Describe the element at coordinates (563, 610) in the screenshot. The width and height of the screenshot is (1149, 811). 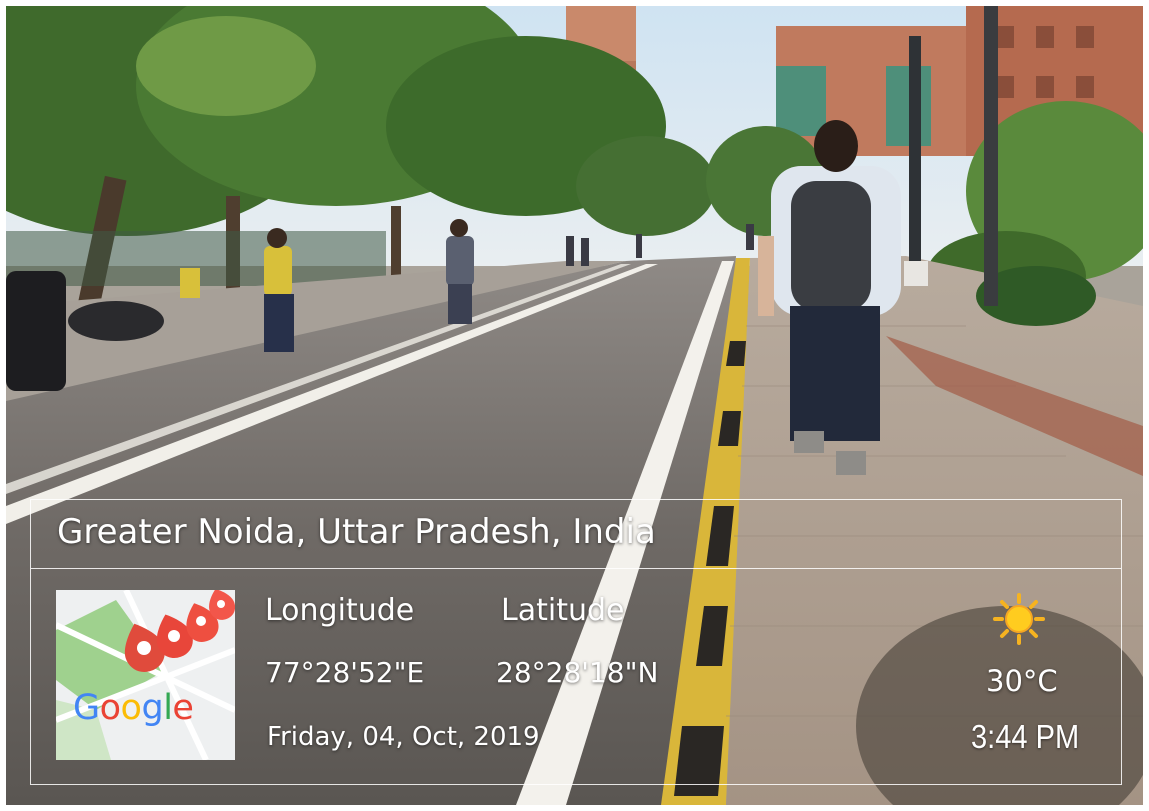
I see `latitude-label: Latitude` at that location.